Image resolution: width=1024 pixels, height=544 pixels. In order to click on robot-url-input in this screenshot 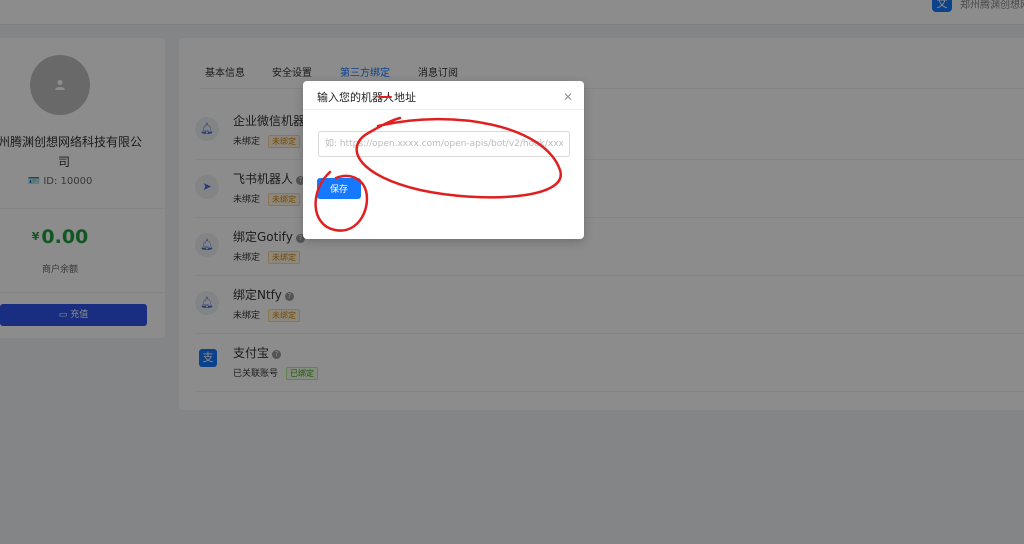, I will do `click(444, 144)`.